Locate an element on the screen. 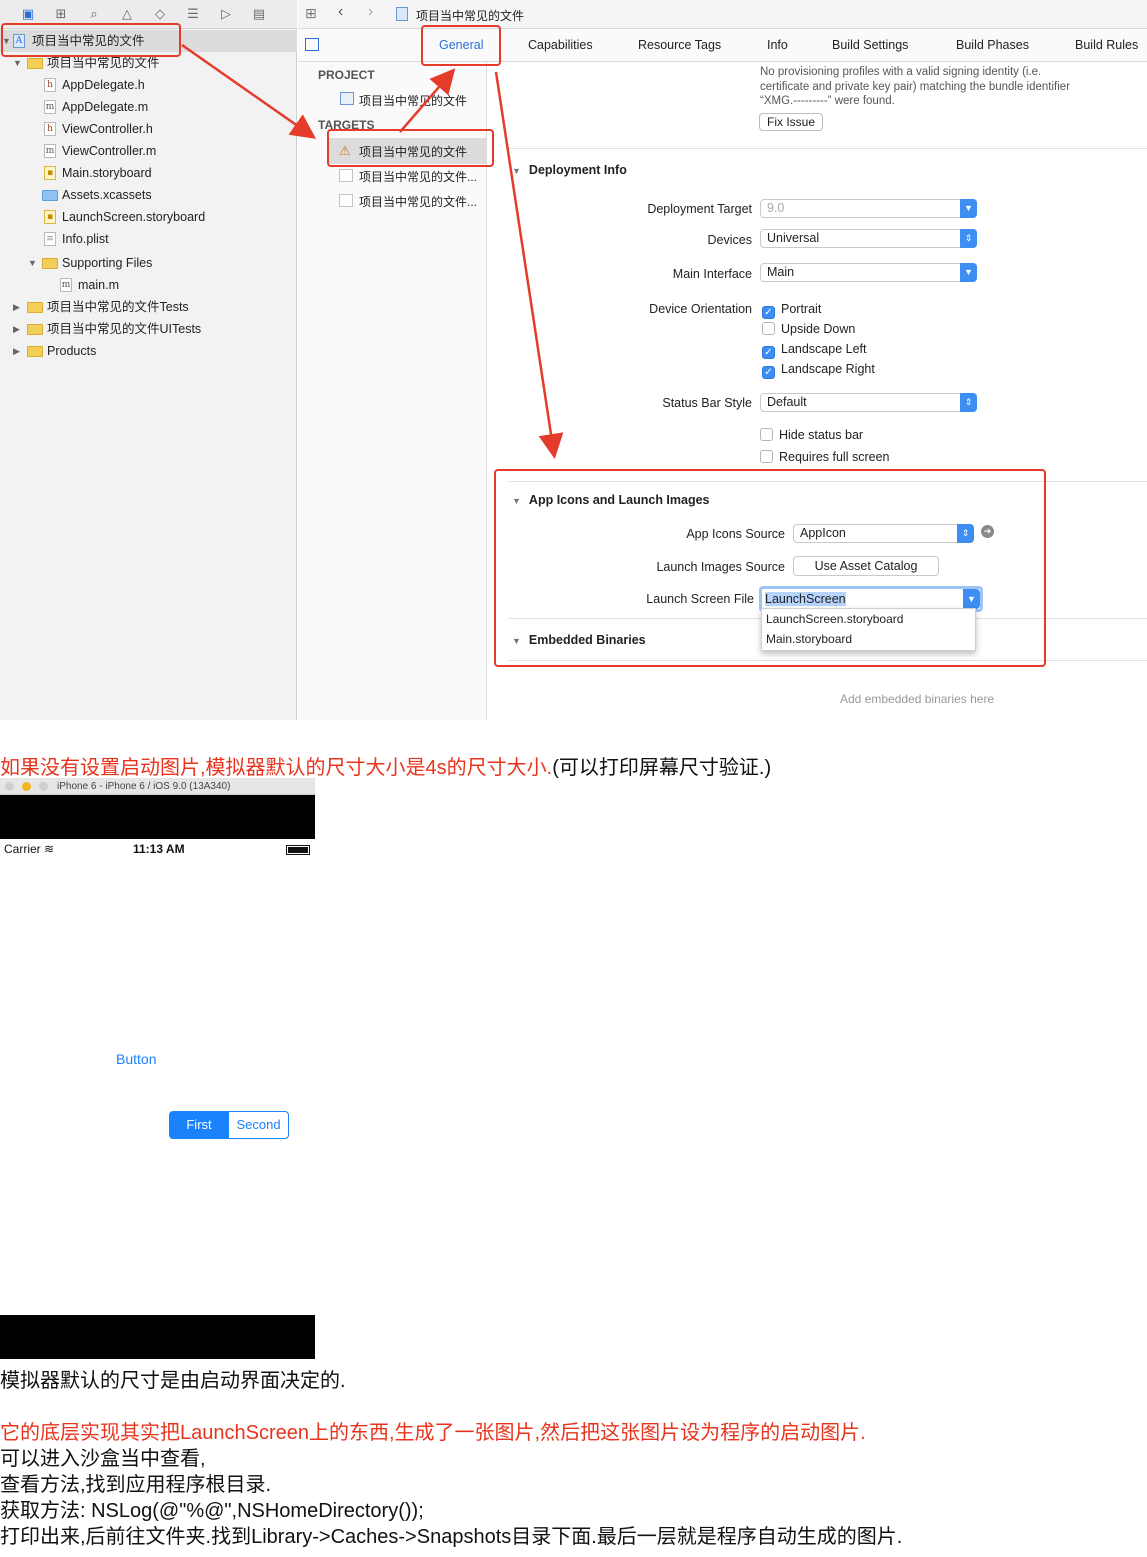  zoom-dot-icon is located at coordinates (43, 786).